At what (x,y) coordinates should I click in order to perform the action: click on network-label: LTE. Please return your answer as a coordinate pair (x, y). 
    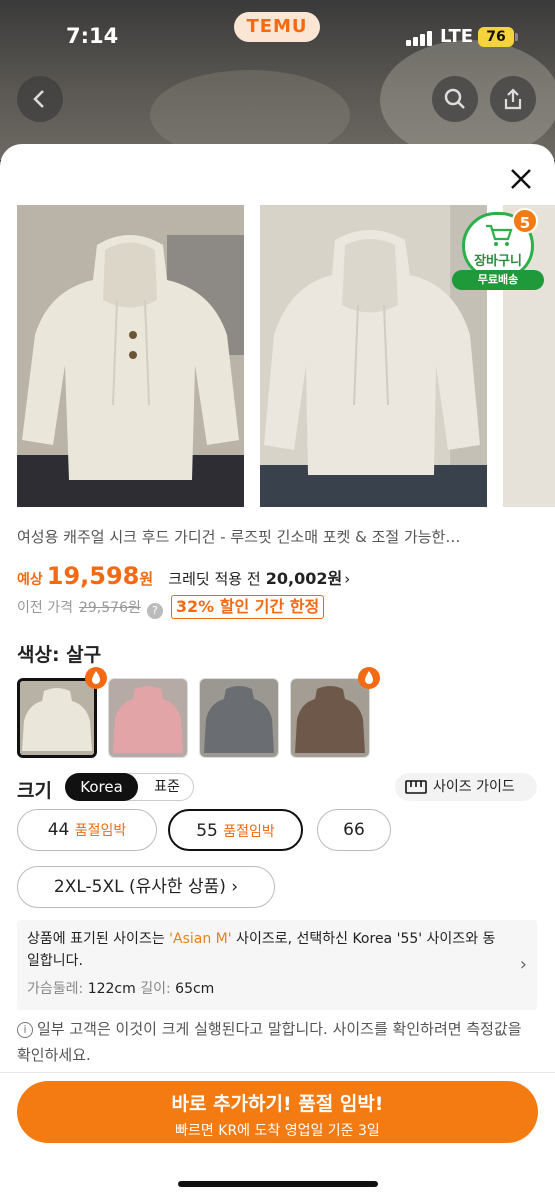
    Looking at the image, I should click on (457, 36).